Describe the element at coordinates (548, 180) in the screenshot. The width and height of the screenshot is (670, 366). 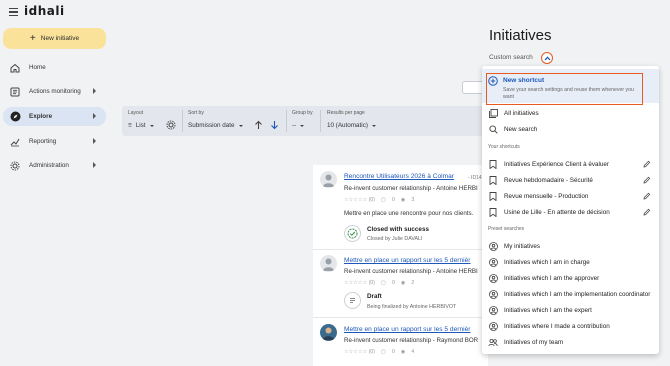
I see `menu-item-label: Revue hebdomadaire - Sécurité` at that location.